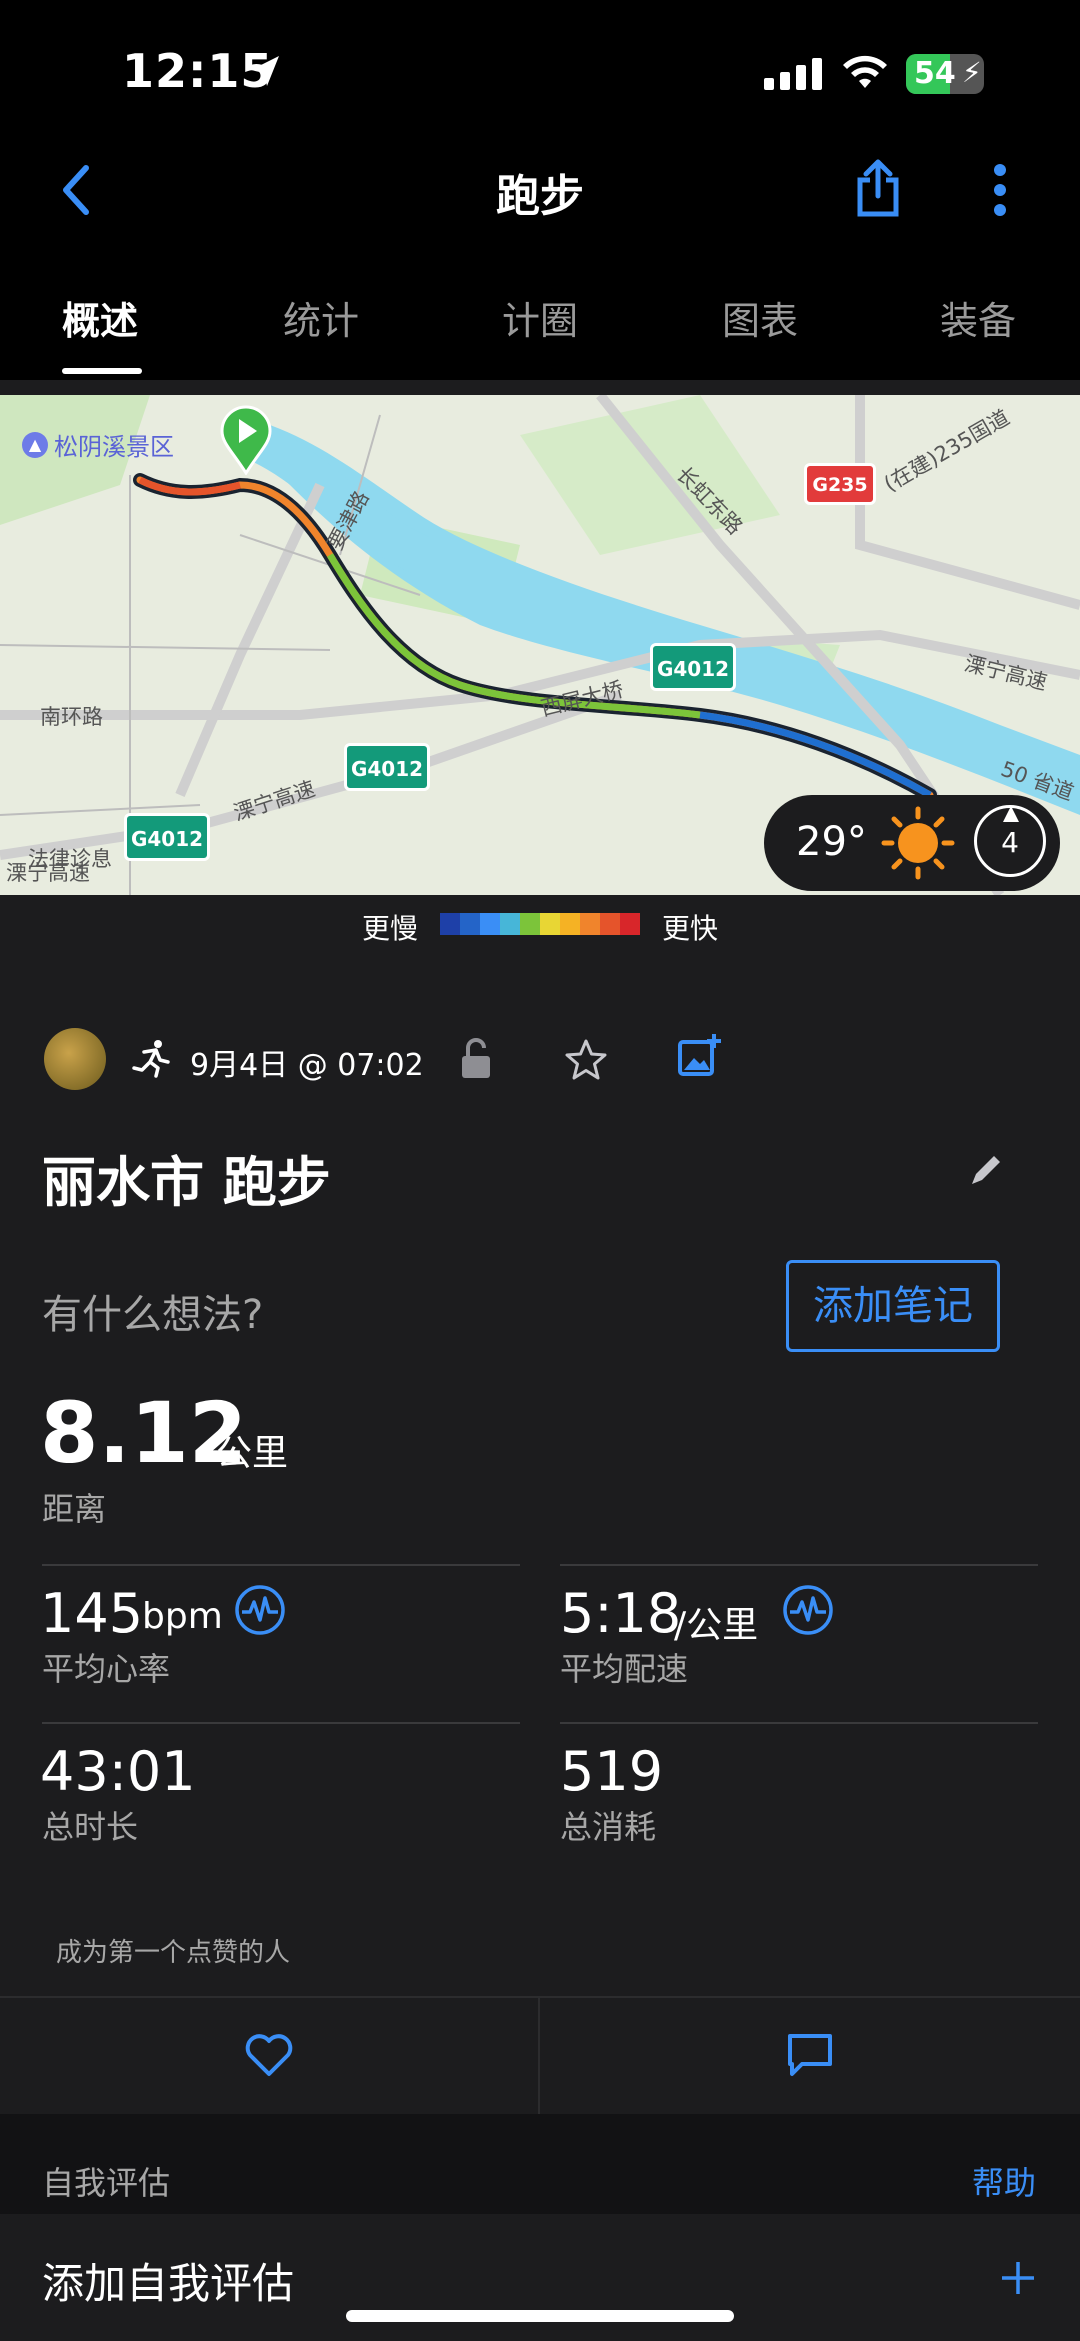 The height and width of the screenshot is (2341, 1080). Describe the element at coordinates (608, 1827) in the screenshot. I see `calories-label: 总消耗` at that location.